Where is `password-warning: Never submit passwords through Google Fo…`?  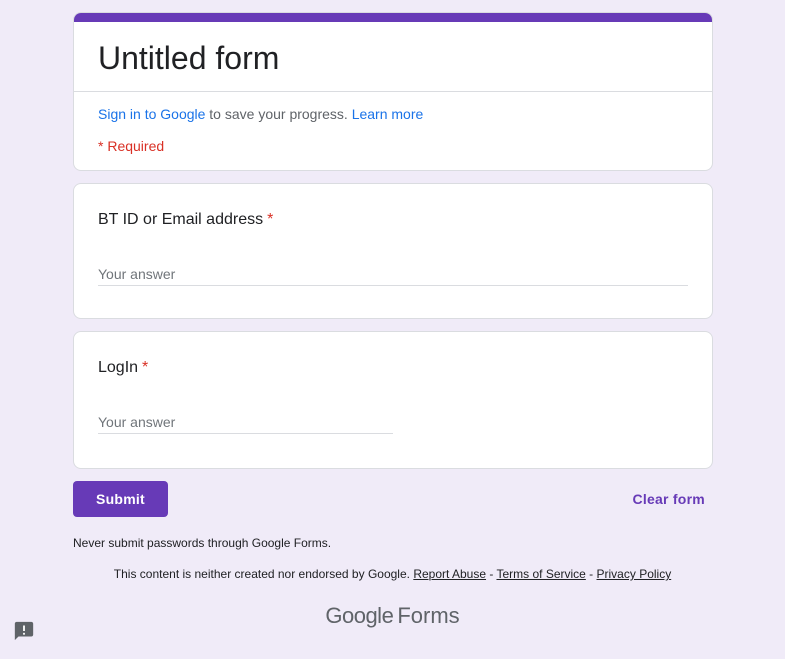 password-warning: Never submit passwords through Google Fo… is located at coordinates (202, 543).